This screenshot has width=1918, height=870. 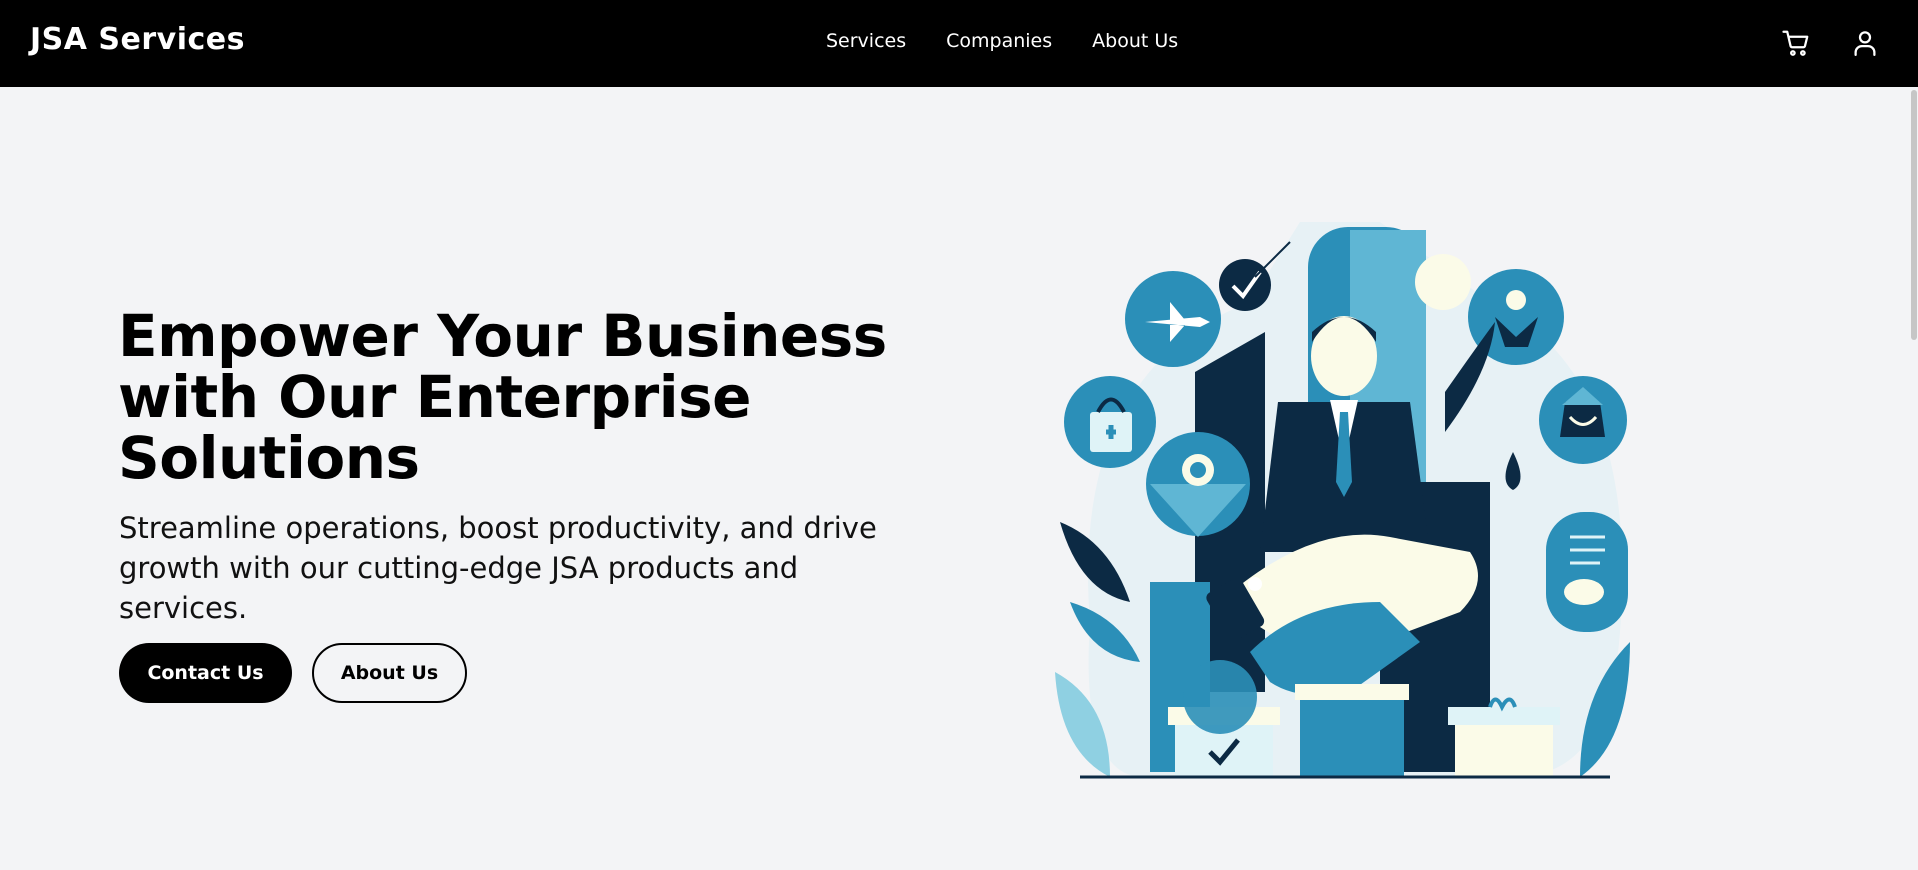 I want to click on top-navbar: JSA Services Services Companies About Us, so click(x=959, y=43).